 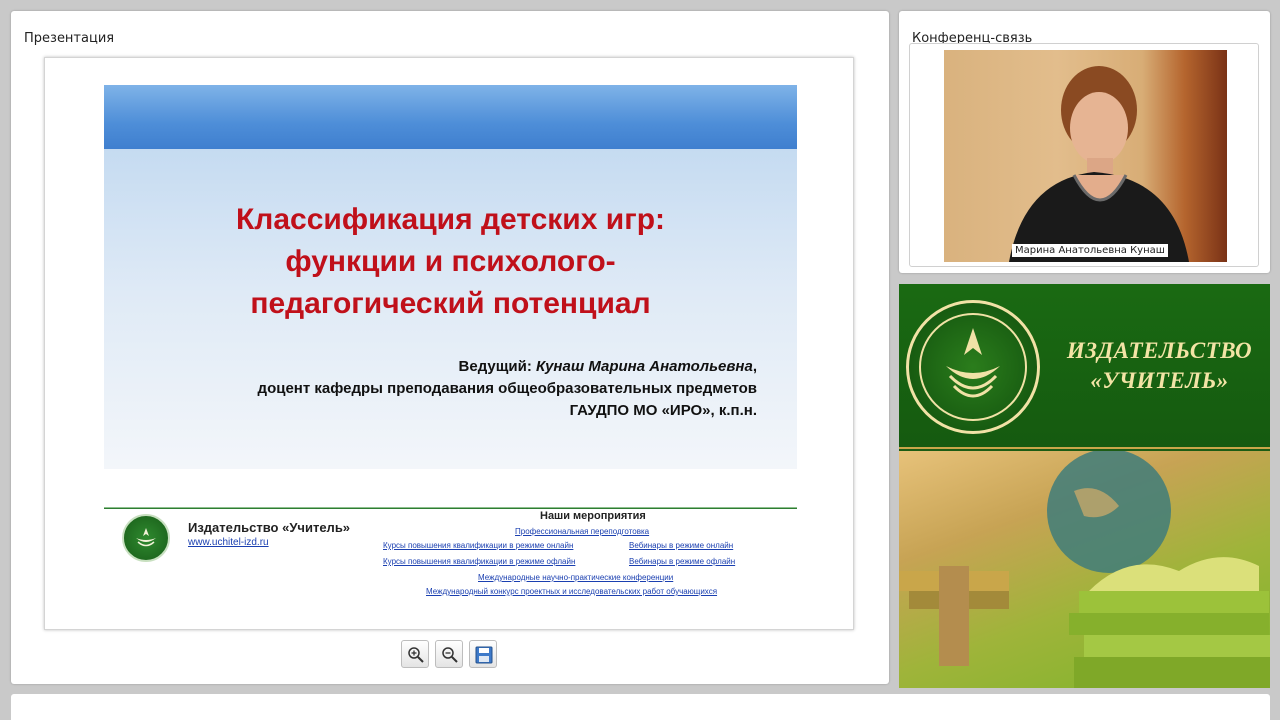 I want to click on conference-panel: Конференц-связь Марина Анатольевна Кунаш, so click(x=1084, y=142).